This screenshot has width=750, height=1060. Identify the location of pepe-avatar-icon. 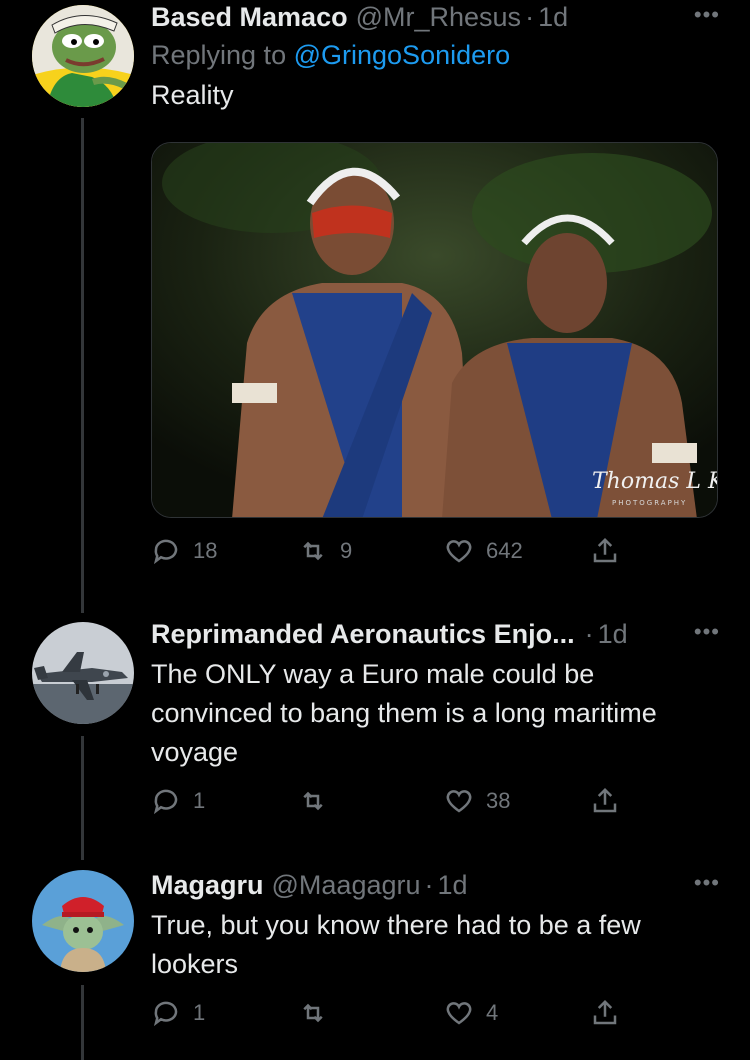
(83, 56).